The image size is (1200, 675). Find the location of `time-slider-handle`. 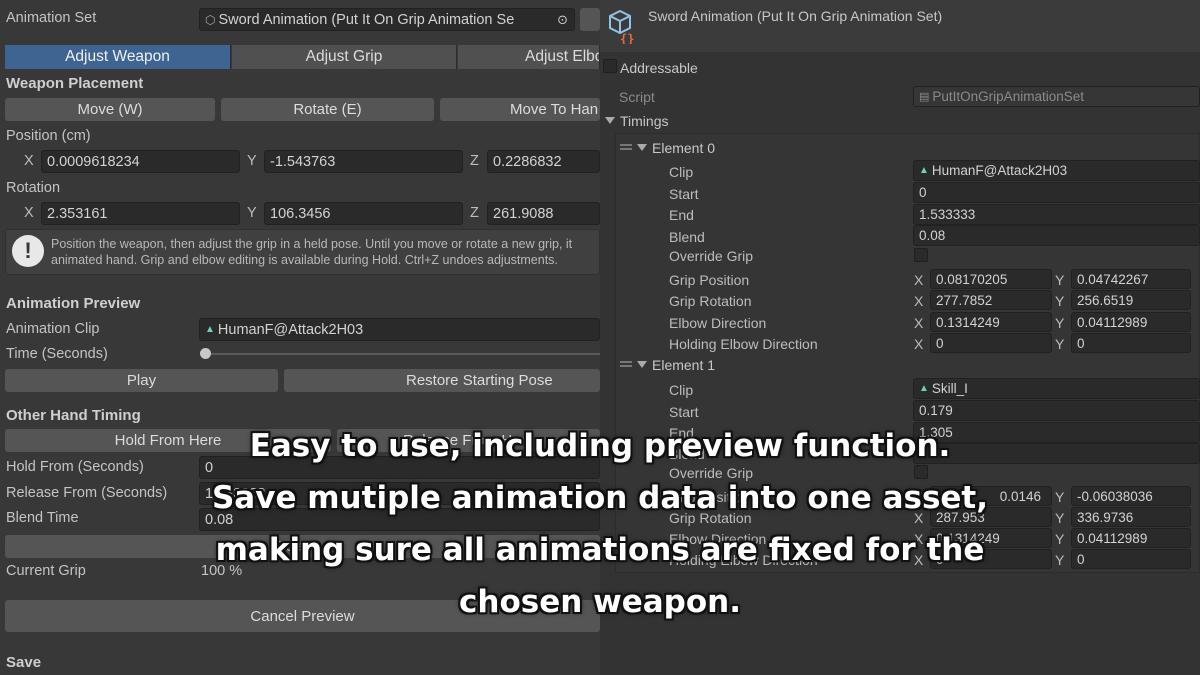

time-slider-handle is located at coordinates (205, 353).